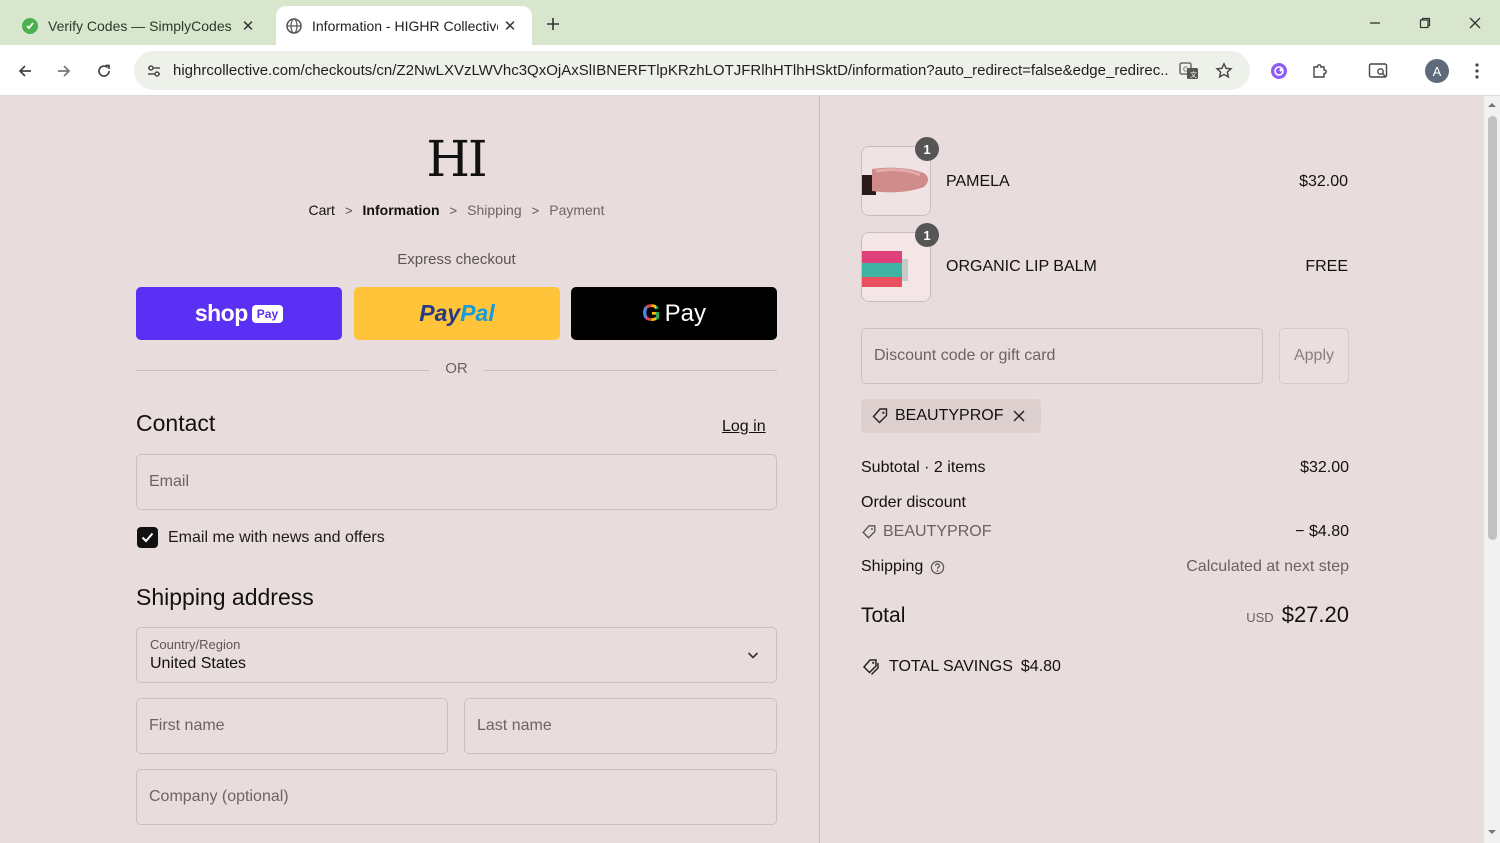  I want to click on google-pay-button: G Pay, so click(674, 313).